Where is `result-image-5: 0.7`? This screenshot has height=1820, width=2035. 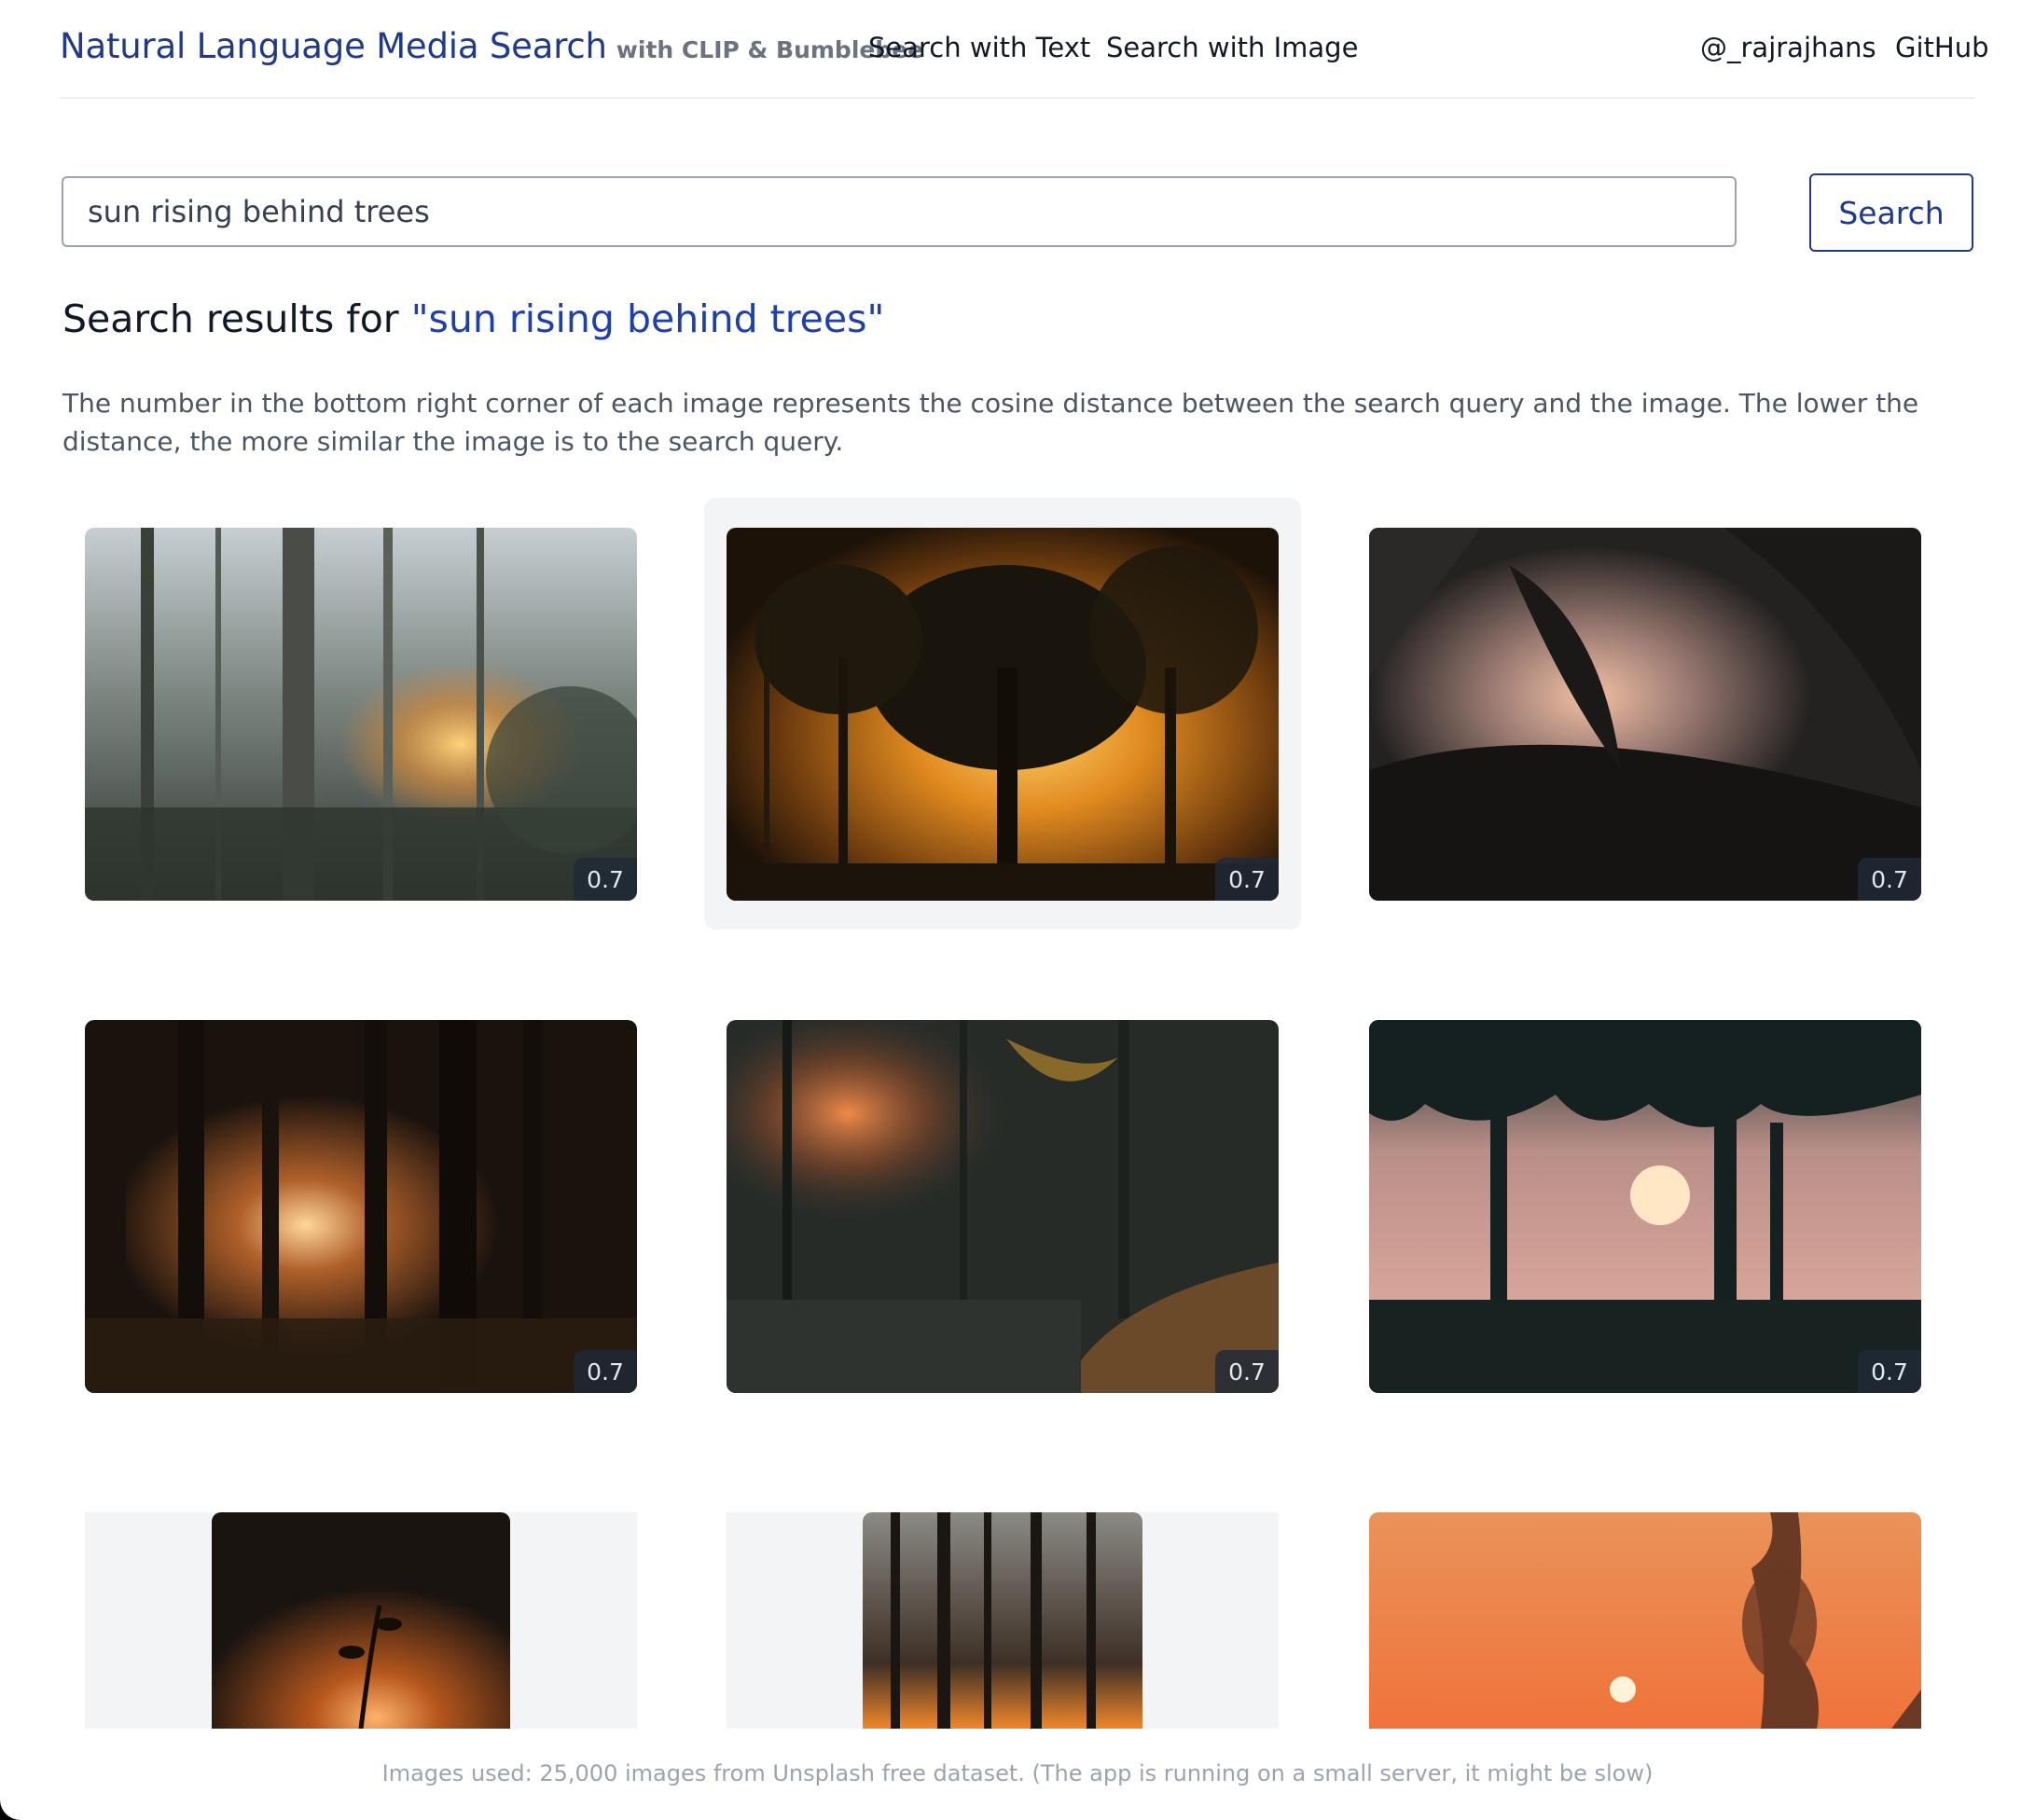
result-image-5: 0.7 is located at coordinates (1003, 1206).